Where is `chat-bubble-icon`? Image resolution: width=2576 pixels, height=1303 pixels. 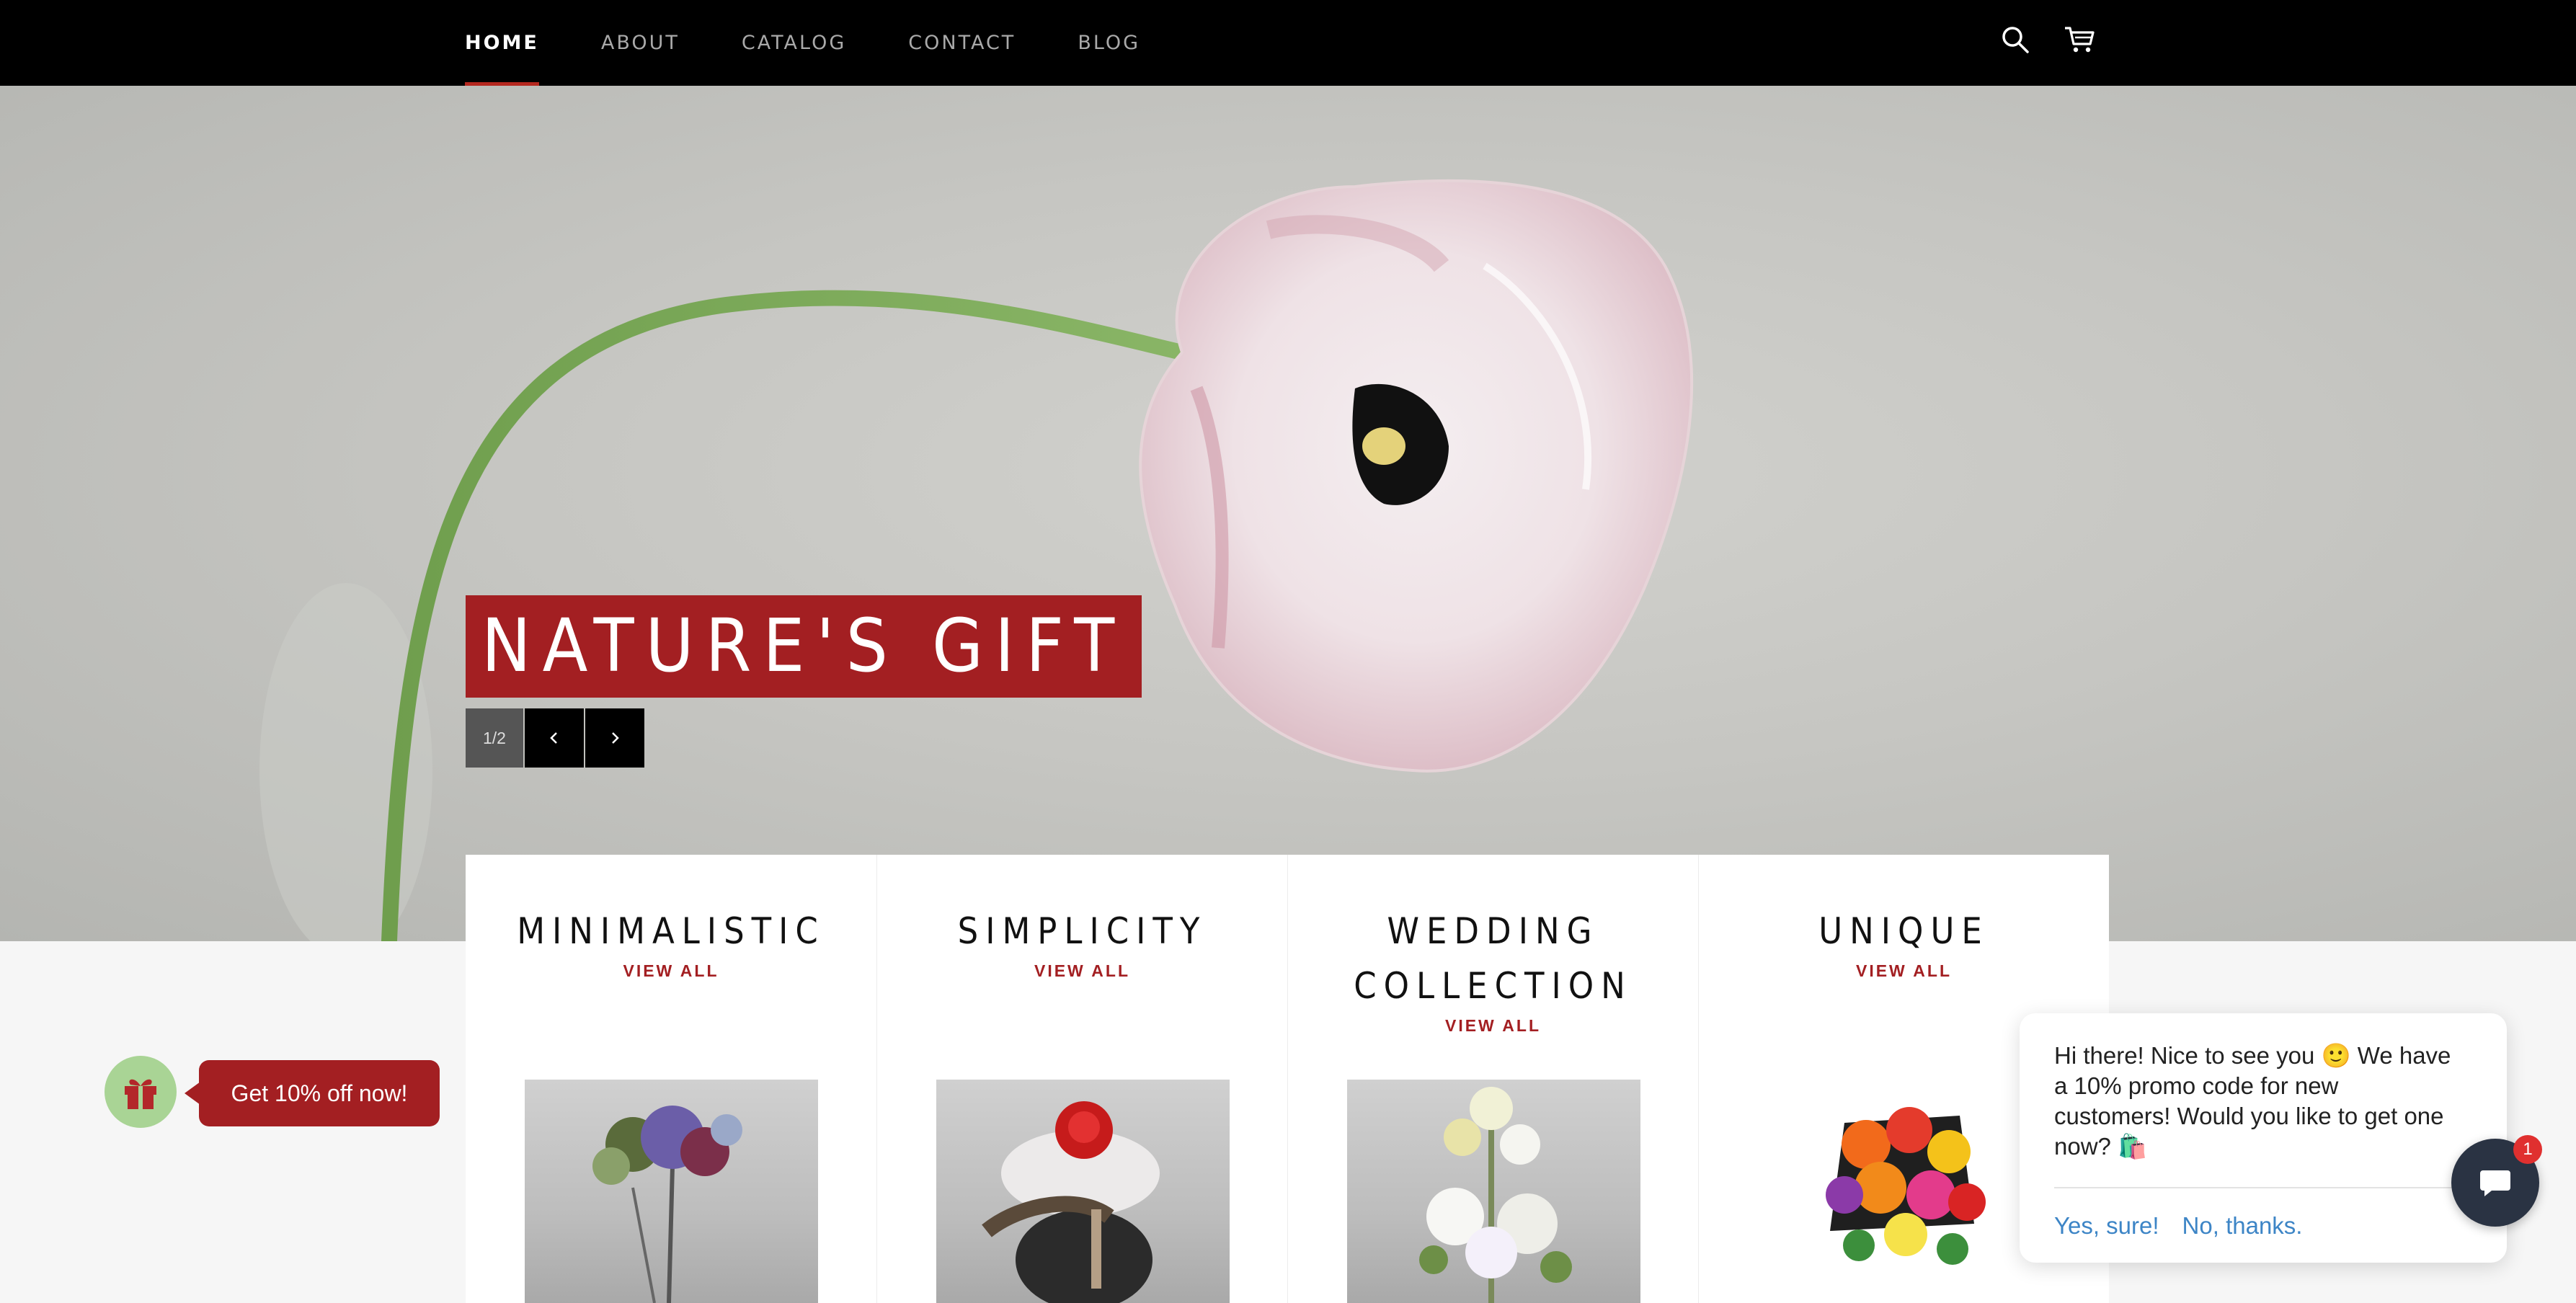 chat-bubble-icon is located at coordinates (2495, 1183).